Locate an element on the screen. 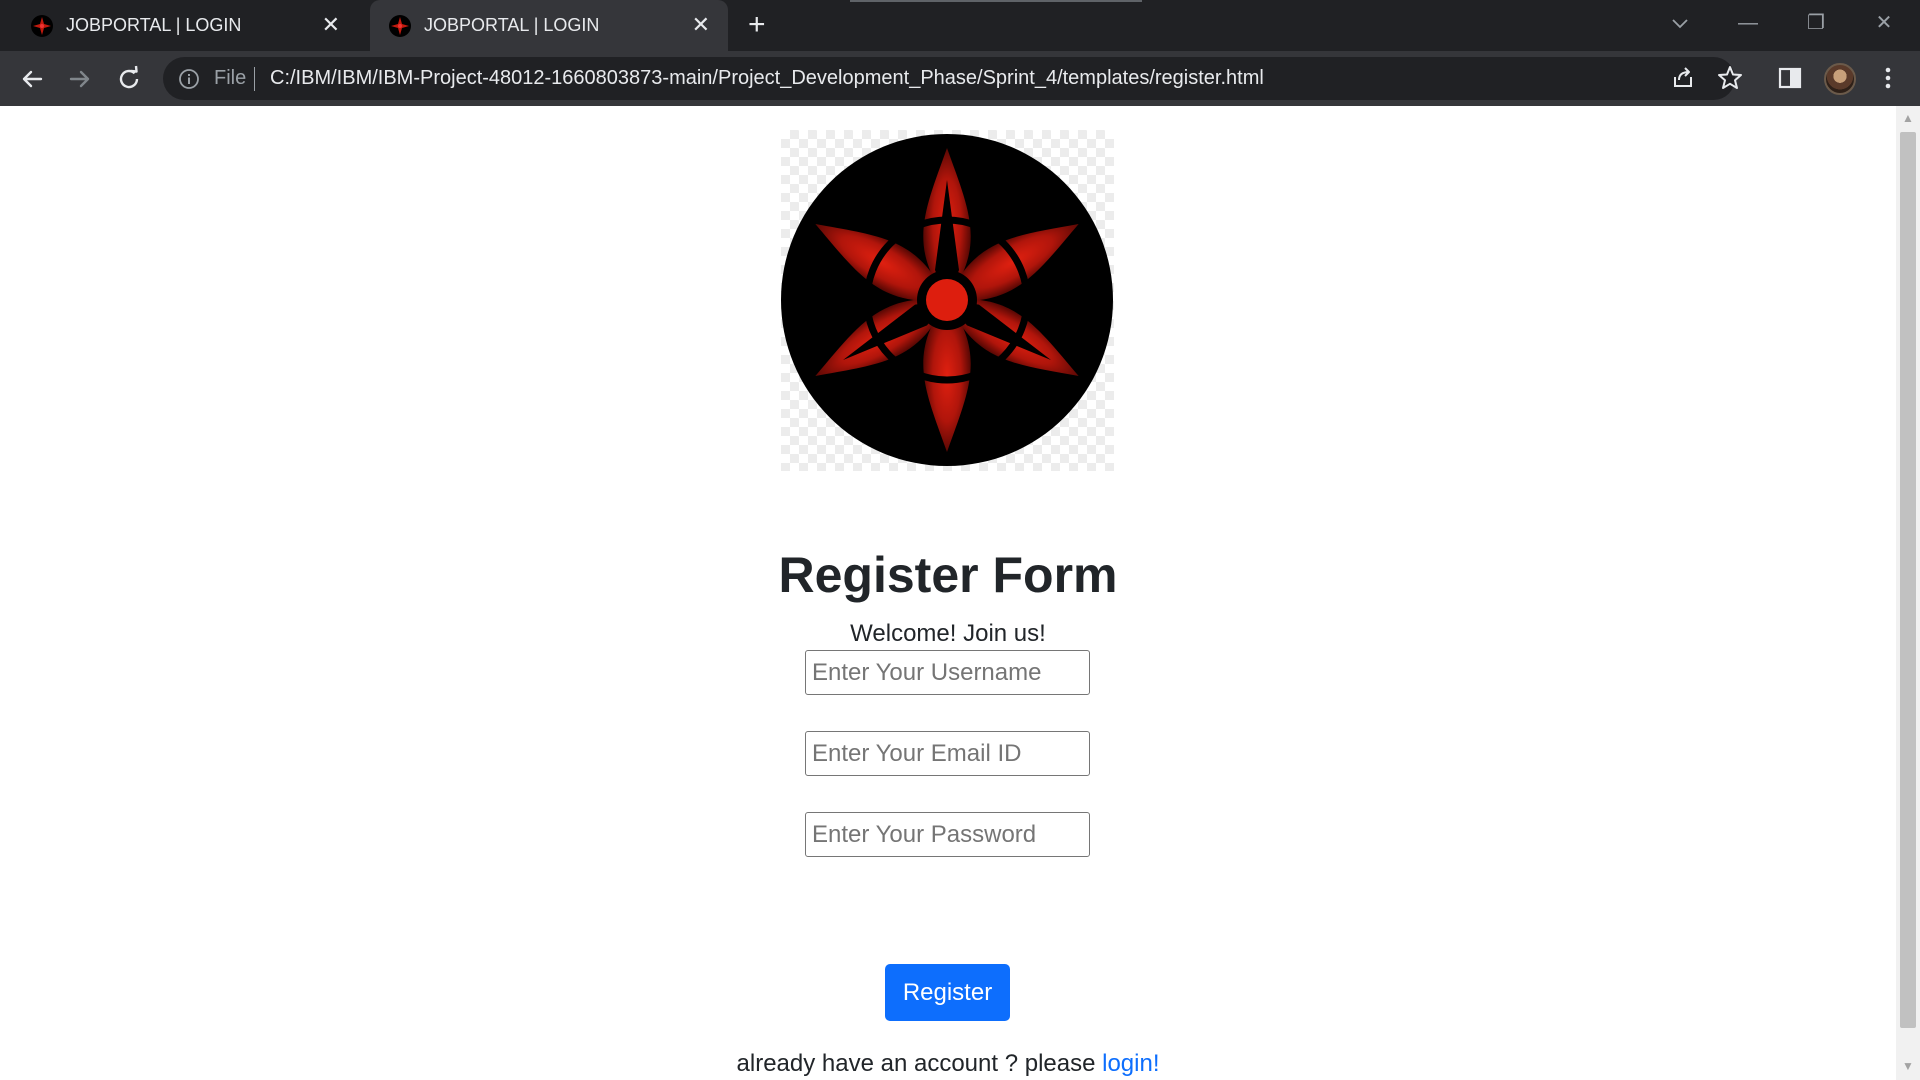  page-scrollbar: ▲ ▼ is located at coordinates (1908, 593).